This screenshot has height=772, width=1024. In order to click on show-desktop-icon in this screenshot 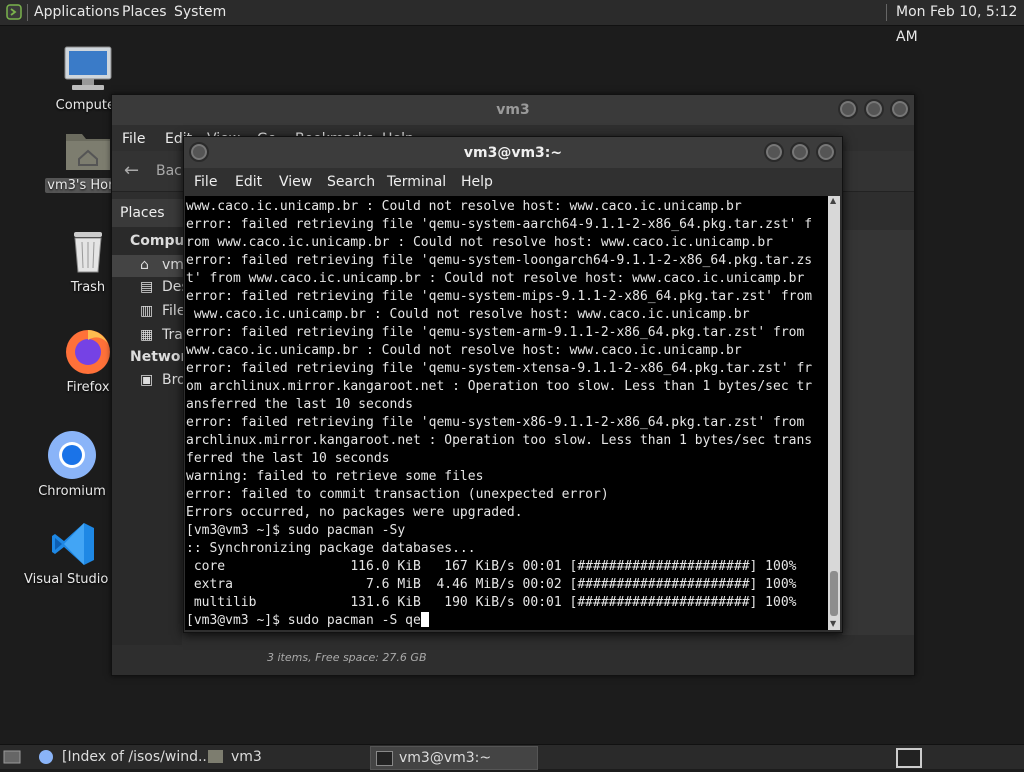, I will do `click(12, 757)`.